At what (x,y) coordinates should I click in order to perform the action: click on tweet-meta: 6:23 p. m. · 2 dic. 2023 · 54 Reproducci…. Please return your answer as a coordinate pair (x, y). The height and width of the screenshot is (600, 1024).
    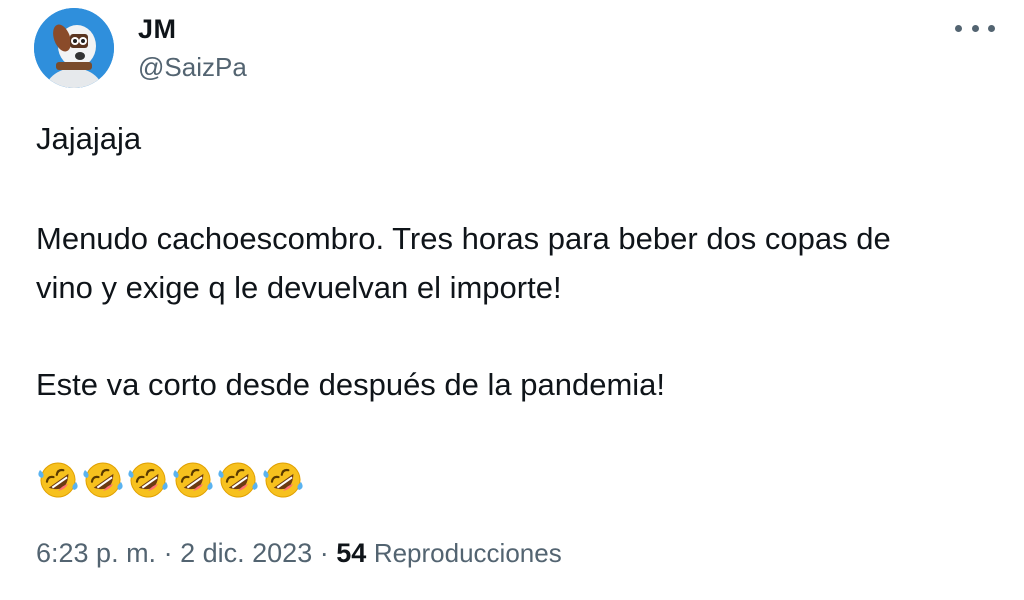
    Looking at the image, I should click on (299, 553).